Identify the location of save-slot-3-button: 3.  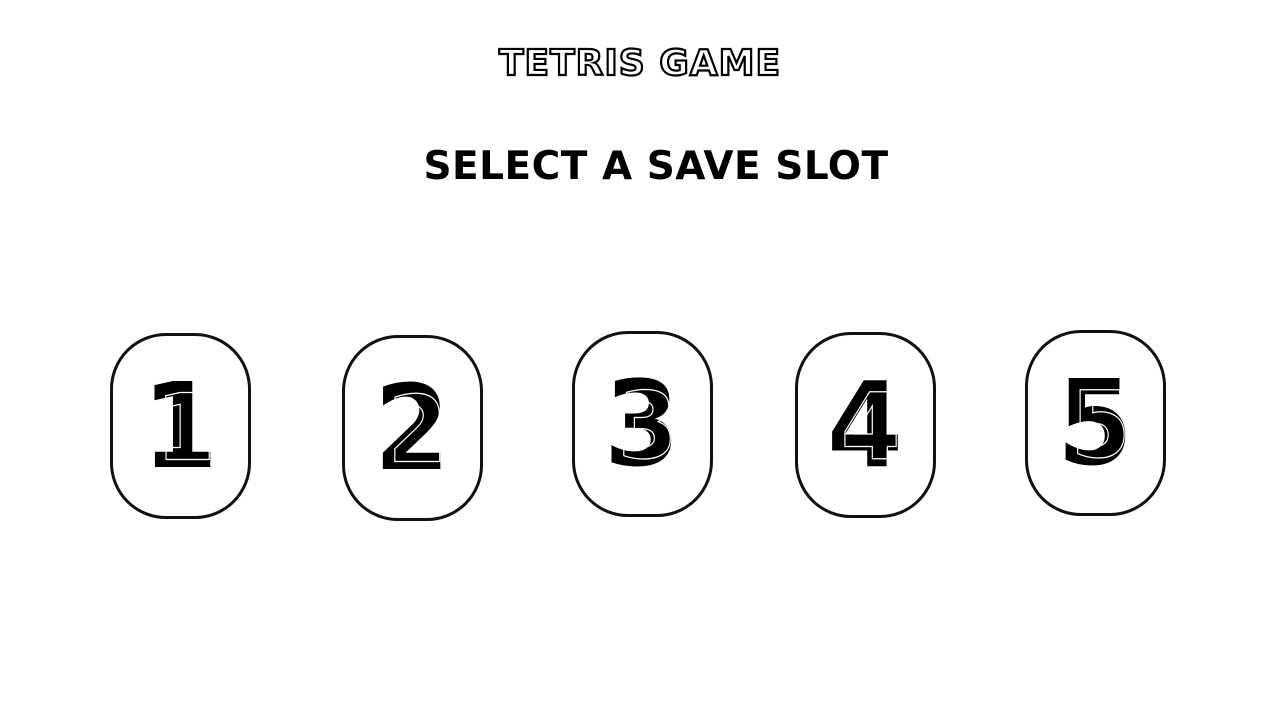
(642, 424).